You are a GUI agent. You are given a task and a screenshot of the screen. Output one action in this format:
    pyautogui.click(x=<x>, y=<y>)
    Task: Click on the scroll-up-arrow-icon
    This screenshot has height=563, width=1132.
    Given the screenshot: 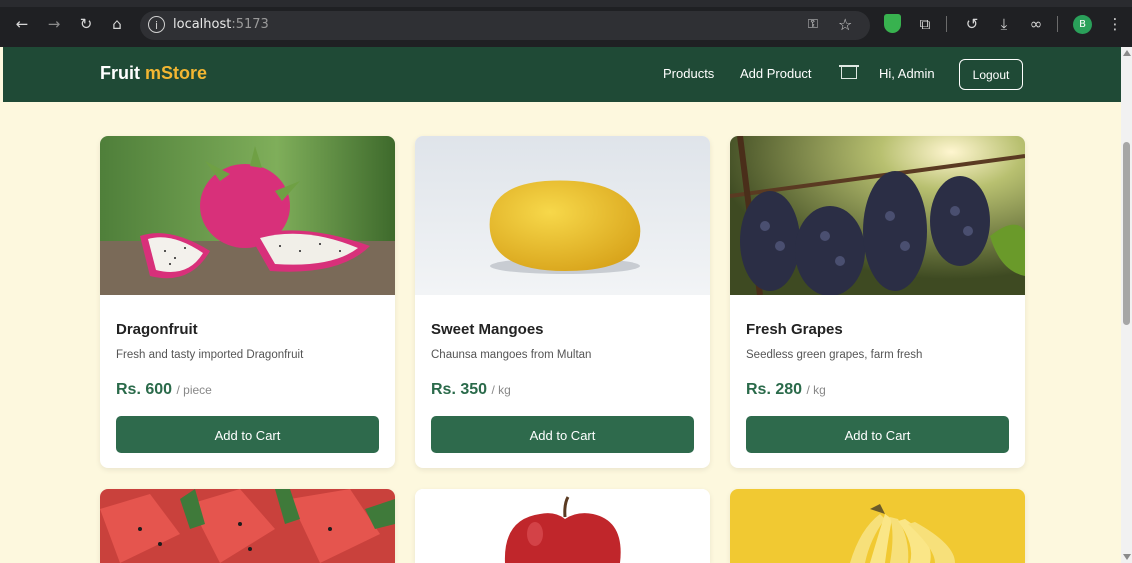 What is the action you would take?
    pyautogui.click(x=1127, y=53)
    